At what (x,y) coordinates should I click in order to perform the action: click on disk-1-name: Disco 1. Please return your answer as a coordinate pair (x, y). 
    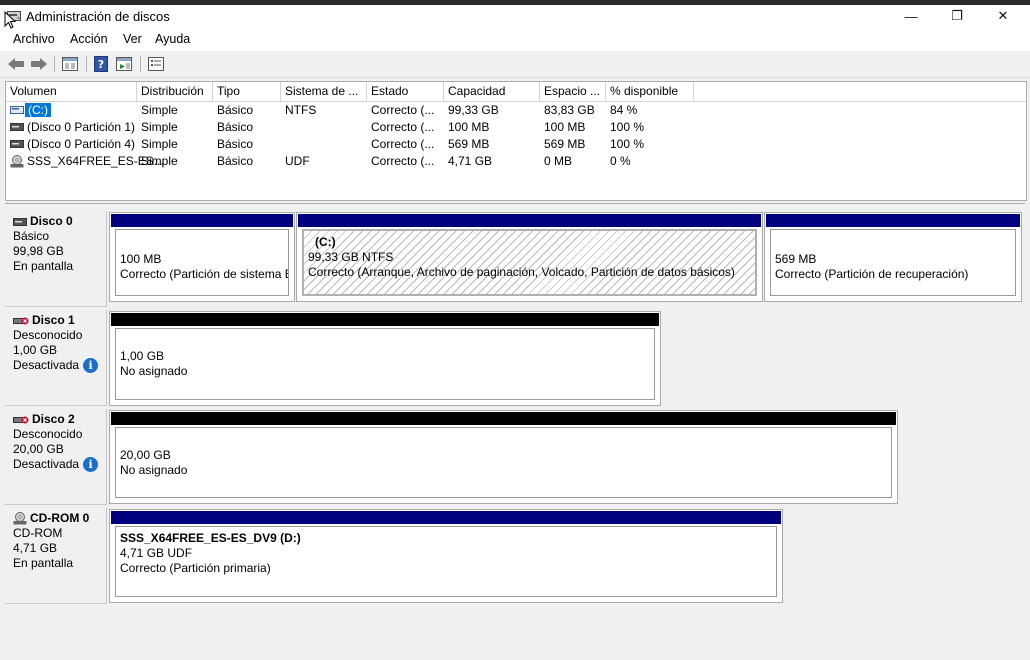
    Looking at the image, I should click on (53, 320).